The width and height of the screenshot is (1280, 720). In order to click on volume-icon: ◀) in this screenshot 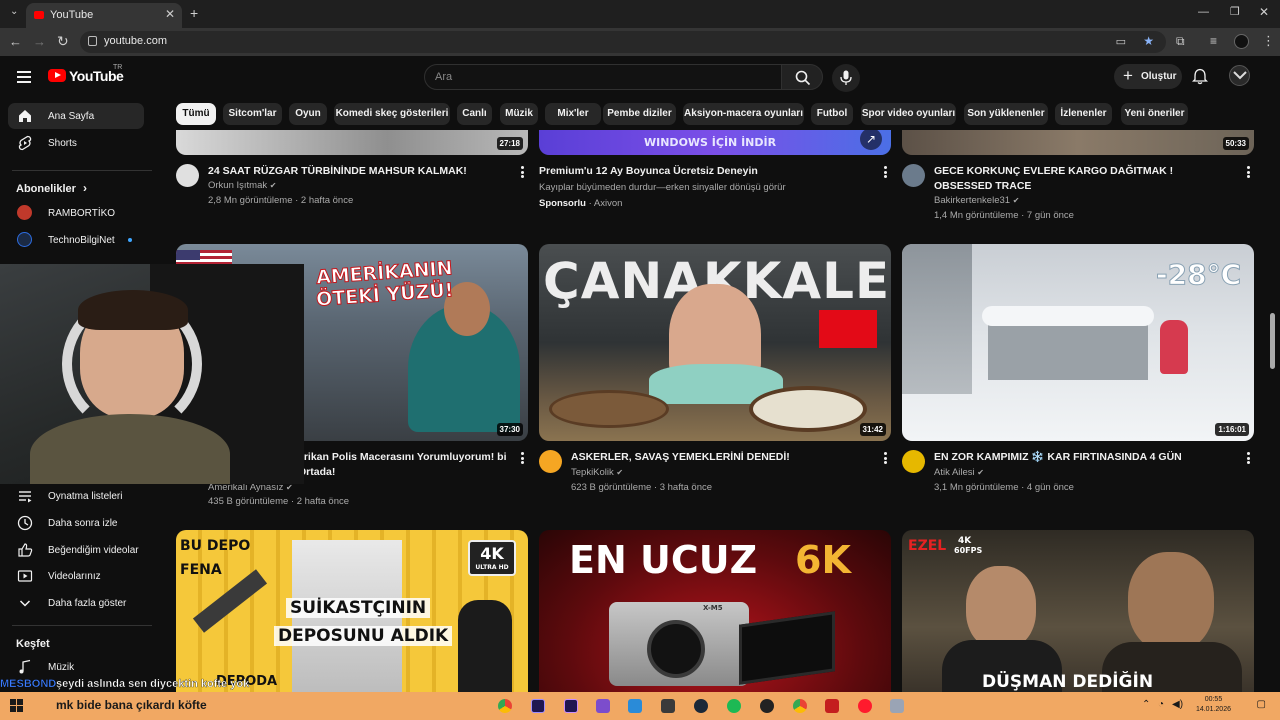, I will do `click(1177, 704)`.